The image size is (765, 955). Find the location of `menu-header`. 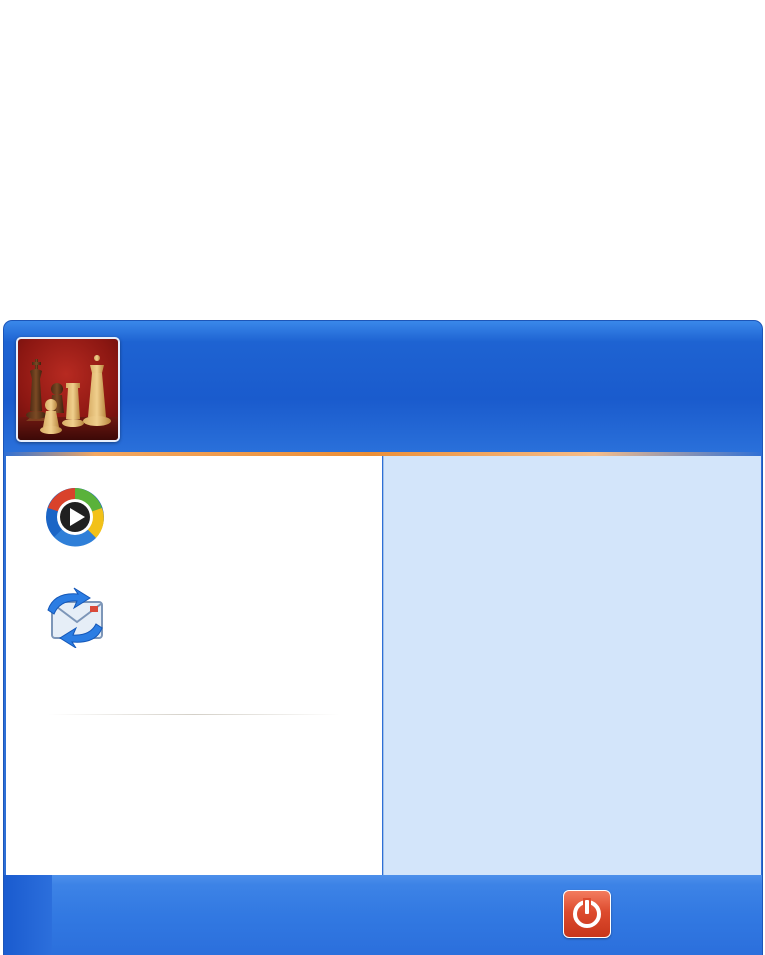

menu-header is located at coordinates (383, 386).